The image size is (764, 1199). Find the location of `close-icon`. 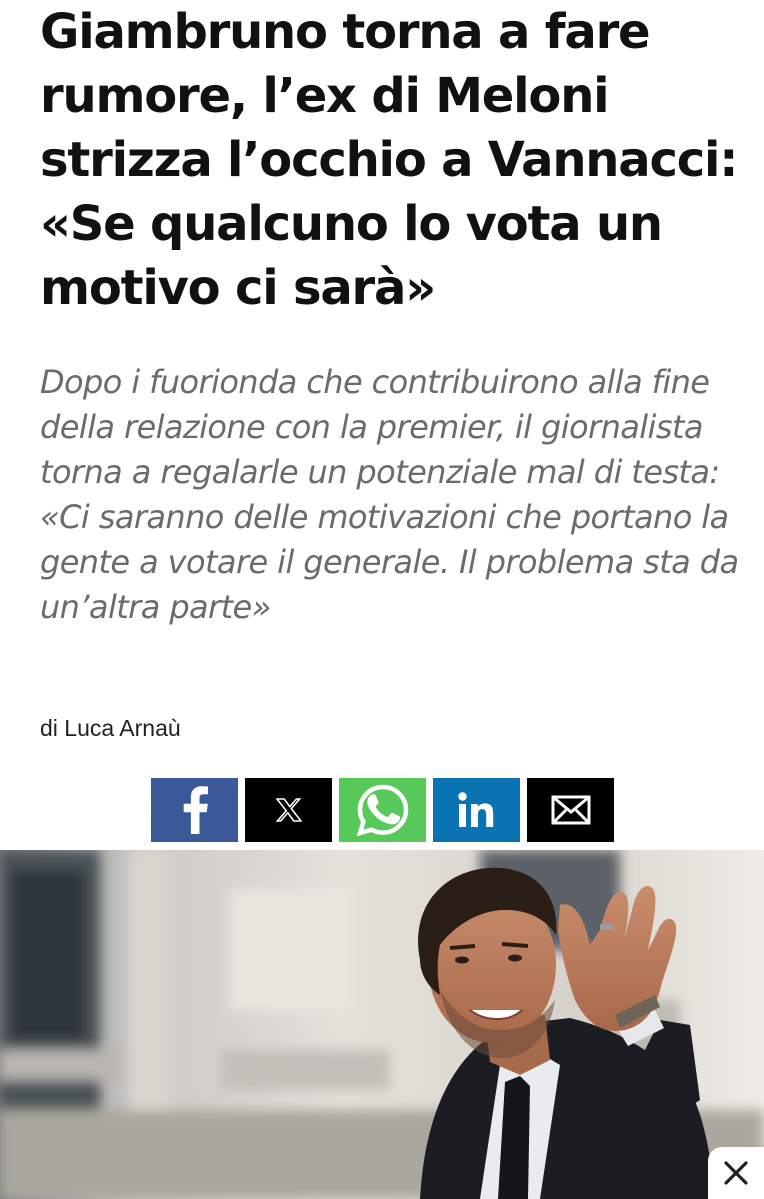

close-icon is located at coordinates (736, 1173).